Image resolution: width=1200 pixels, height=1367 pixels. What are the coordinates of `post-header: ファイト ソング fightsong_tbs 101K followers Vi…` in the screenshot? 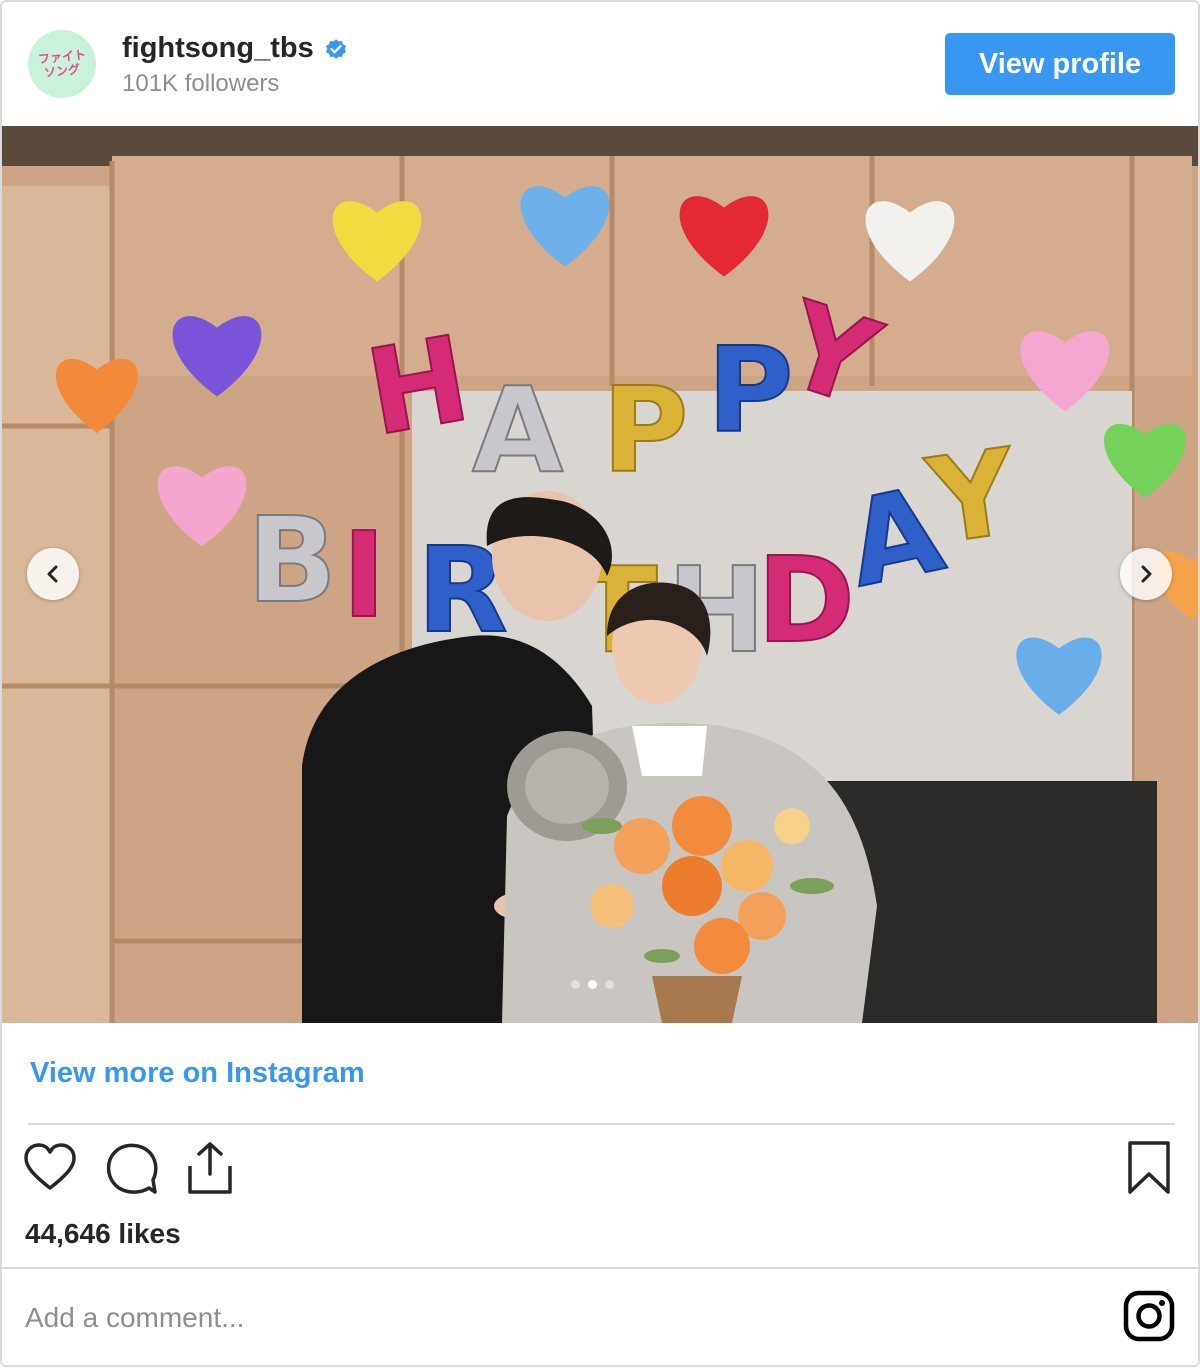 It's located at (600, 63).